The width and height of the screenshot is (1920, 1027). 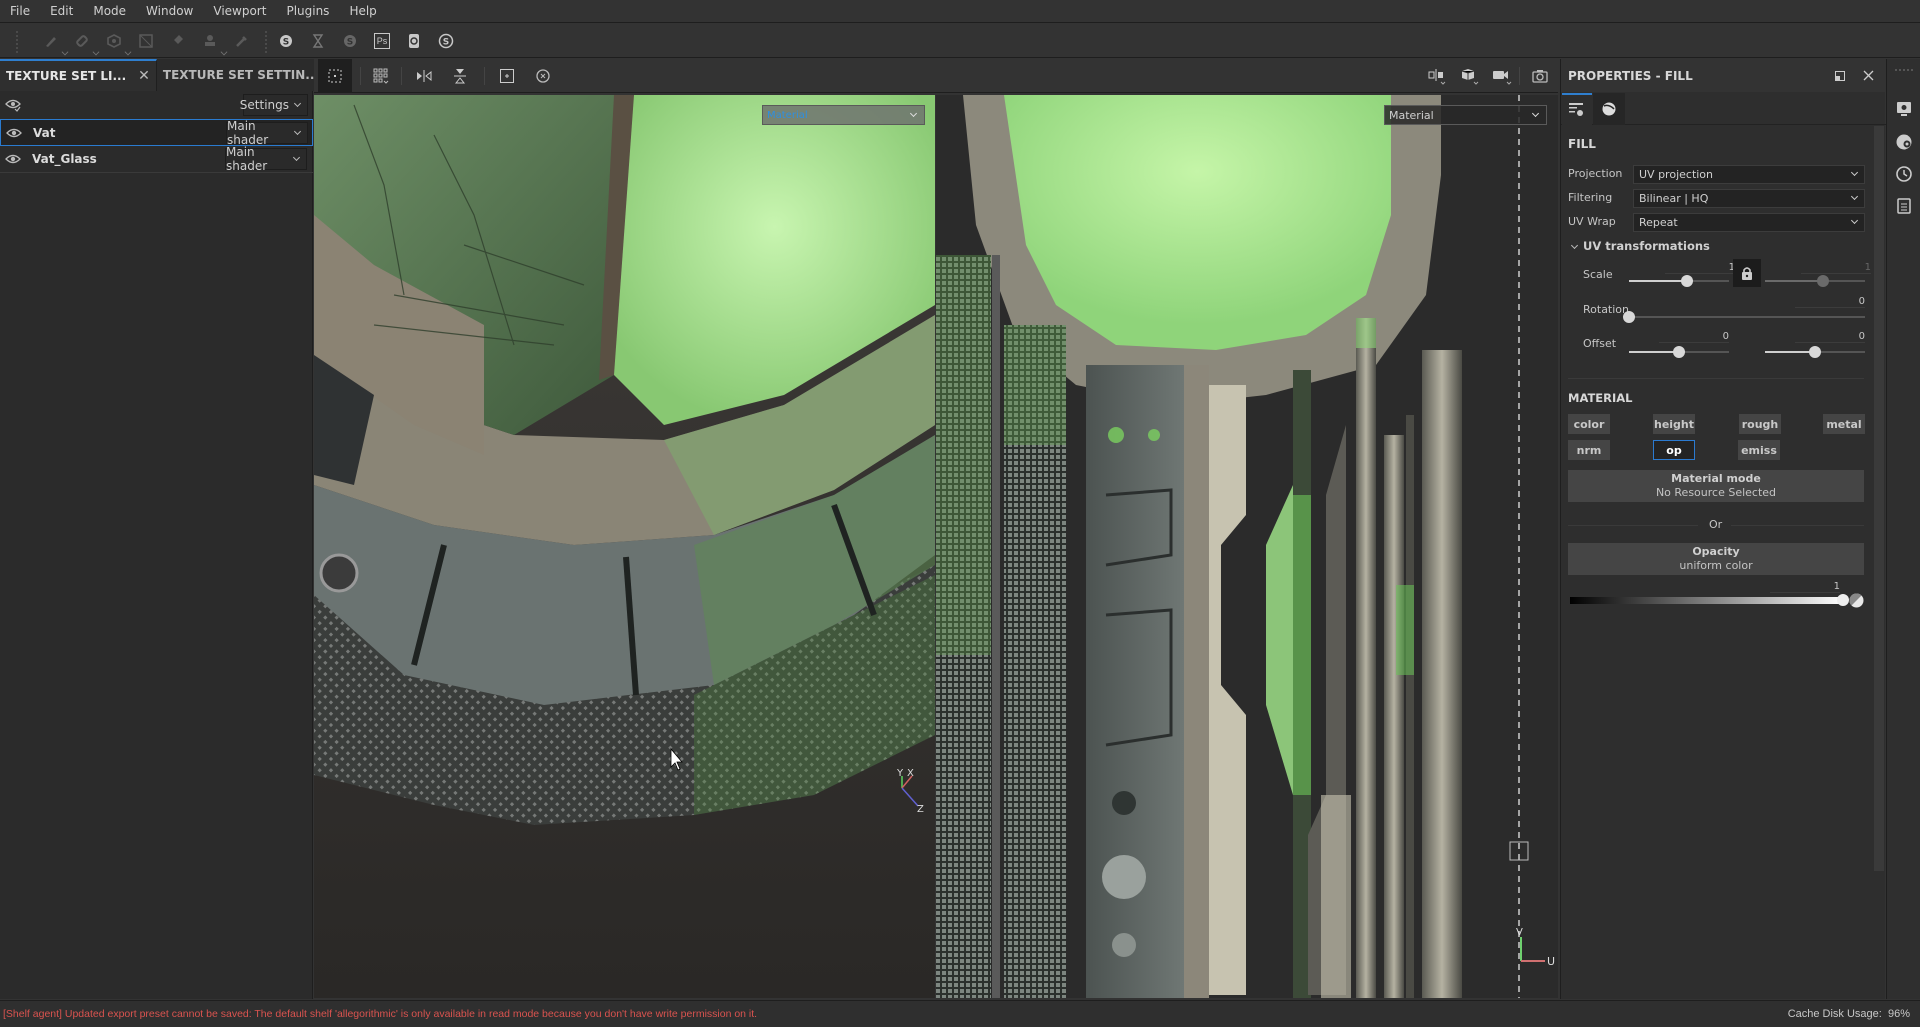 What do you see at coordinates (1840, 76) in the screenshot?
I see `undock-icon` at bounding box center [1840, 76].